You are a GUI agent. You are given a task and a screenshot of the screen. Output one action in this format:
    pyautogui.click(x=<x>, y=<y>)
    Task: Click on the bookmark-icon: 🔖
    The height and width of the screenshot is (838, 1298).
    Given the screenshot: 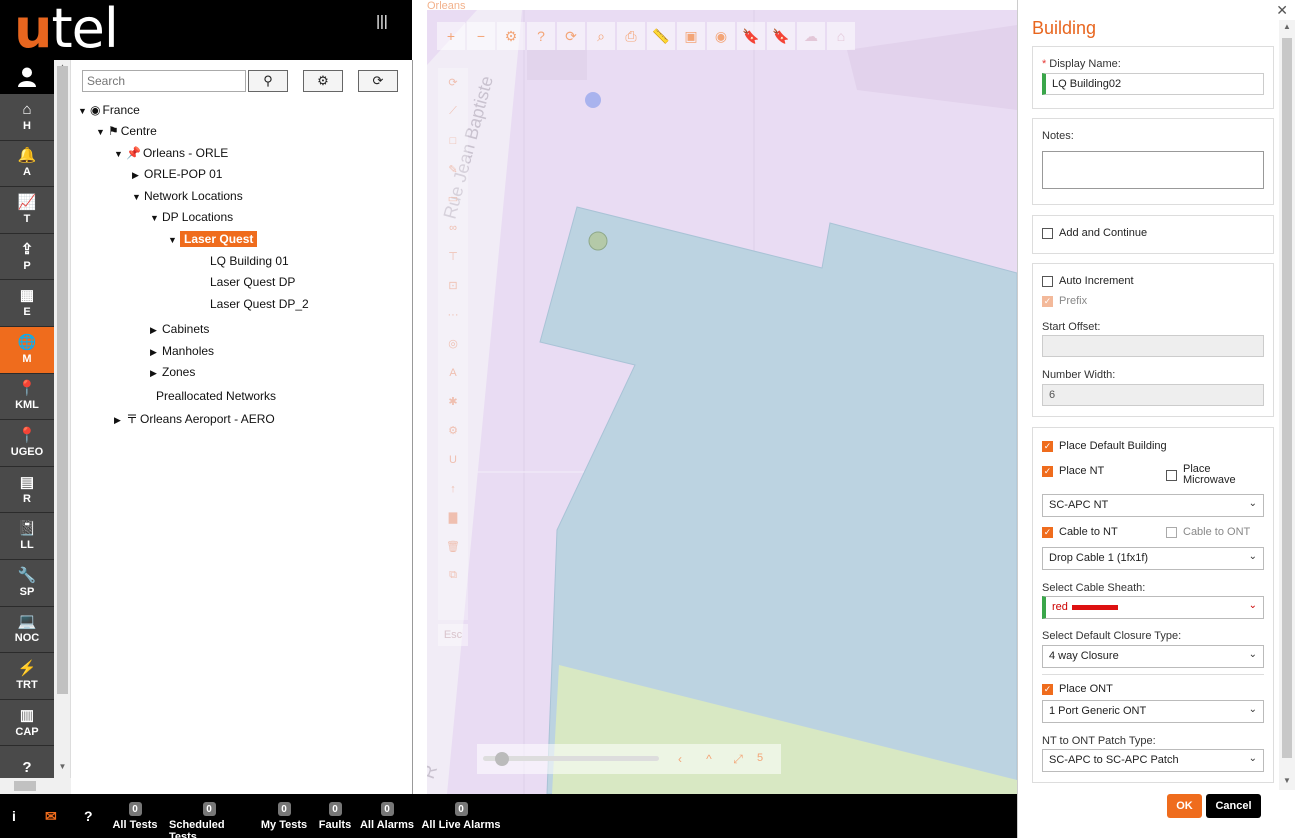 What is the action you would take?
    pyautogui.click(x=751, y=36)
    